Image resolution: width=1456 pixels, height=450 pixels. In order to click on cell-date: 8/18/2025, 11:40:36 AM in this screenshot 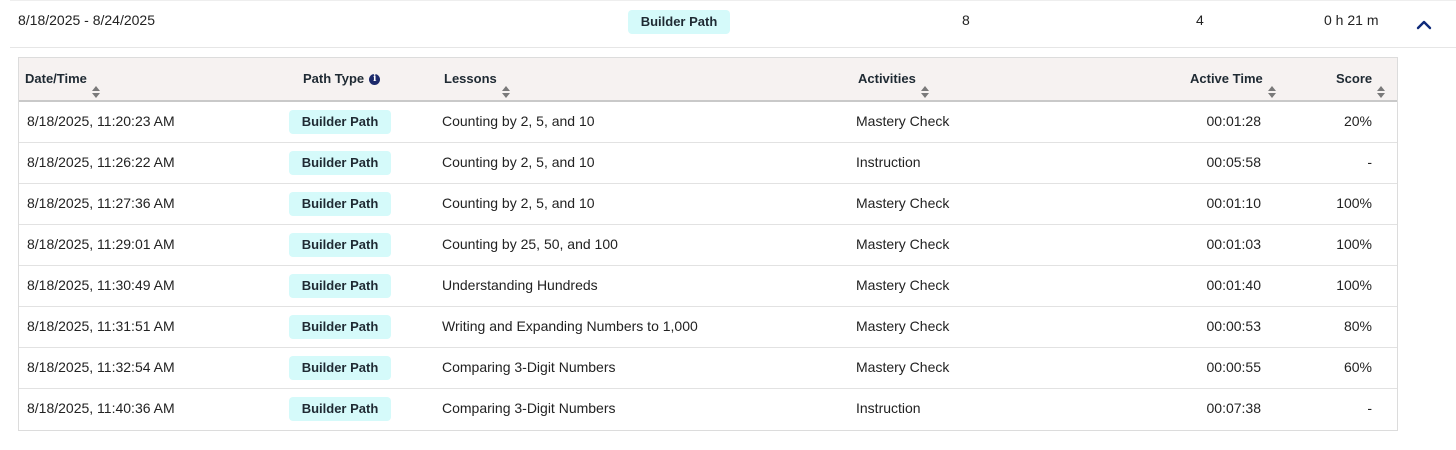, I will do `click(101, 408)`.